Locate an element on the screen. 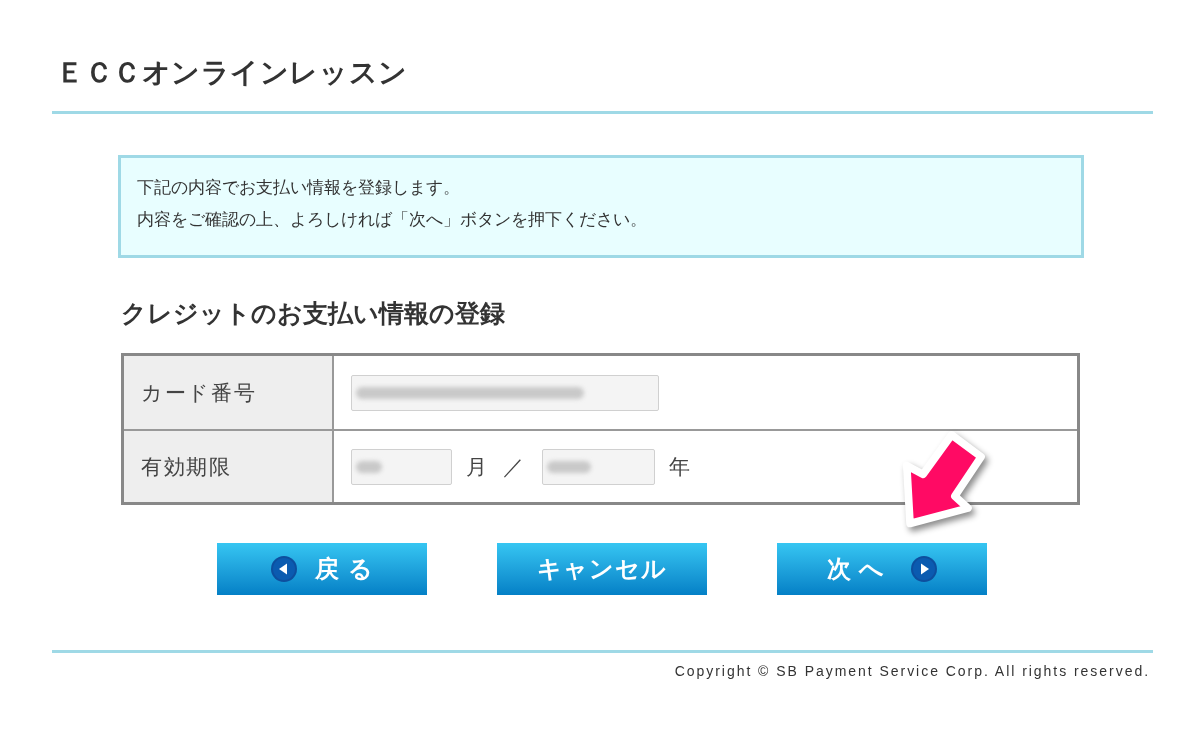 Image resolution: width=1200 pixels, height=746 pixels. cancel-button: キャンセル is located at coordinates (602, 569).